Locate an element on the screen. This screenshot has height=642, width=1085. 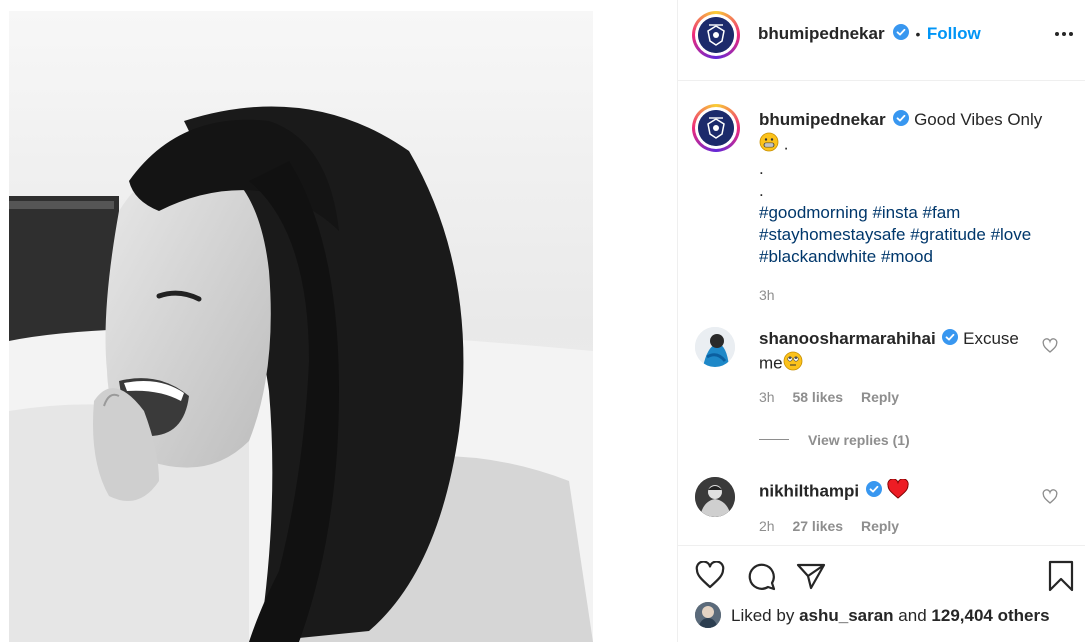
like-heart-icon is located at coordinates (710, 574).